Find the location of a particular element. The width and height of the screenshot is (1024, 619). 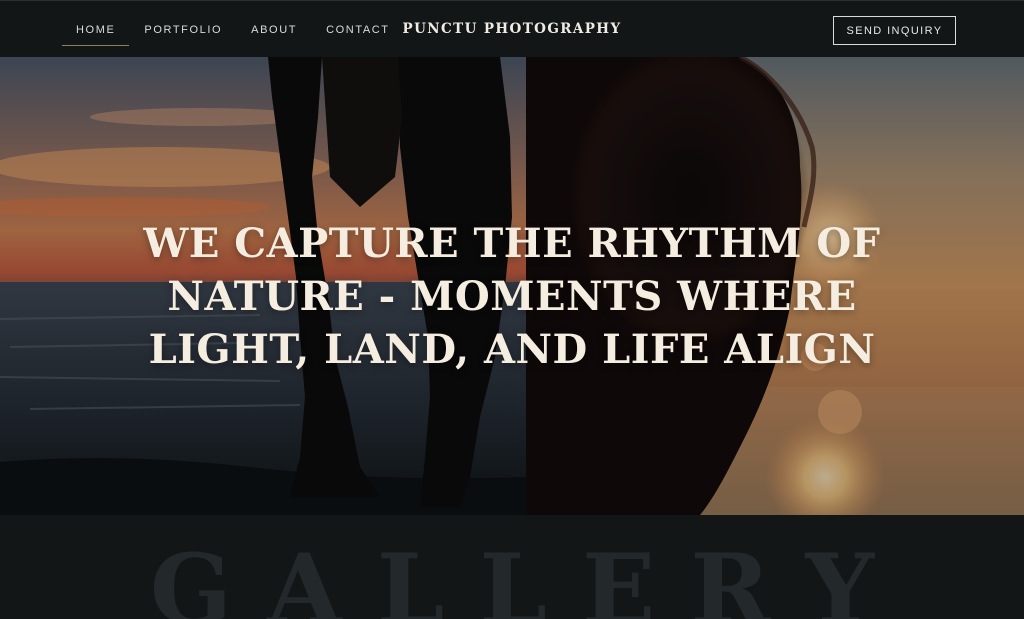

gallery-heading-letter: G is located at coordinates (191, 576).